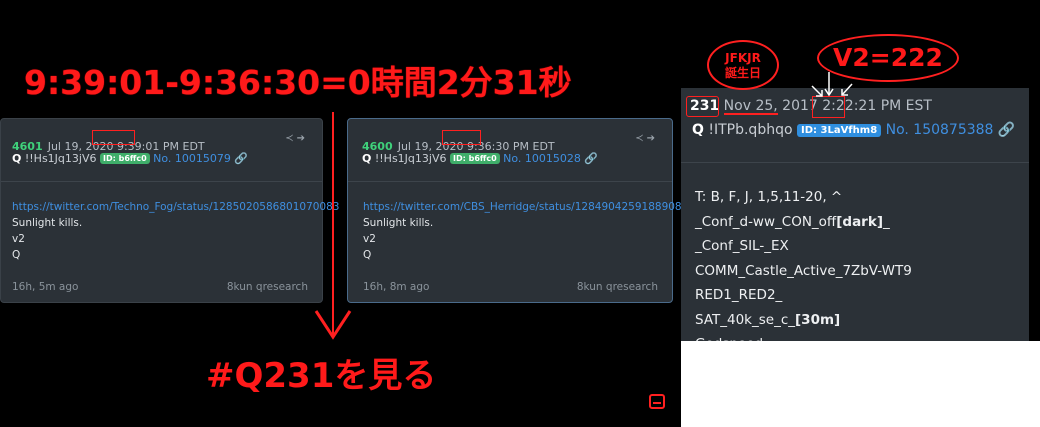  I want to click on subheadline-annotation: #Q231を見る, so click(321, 376).